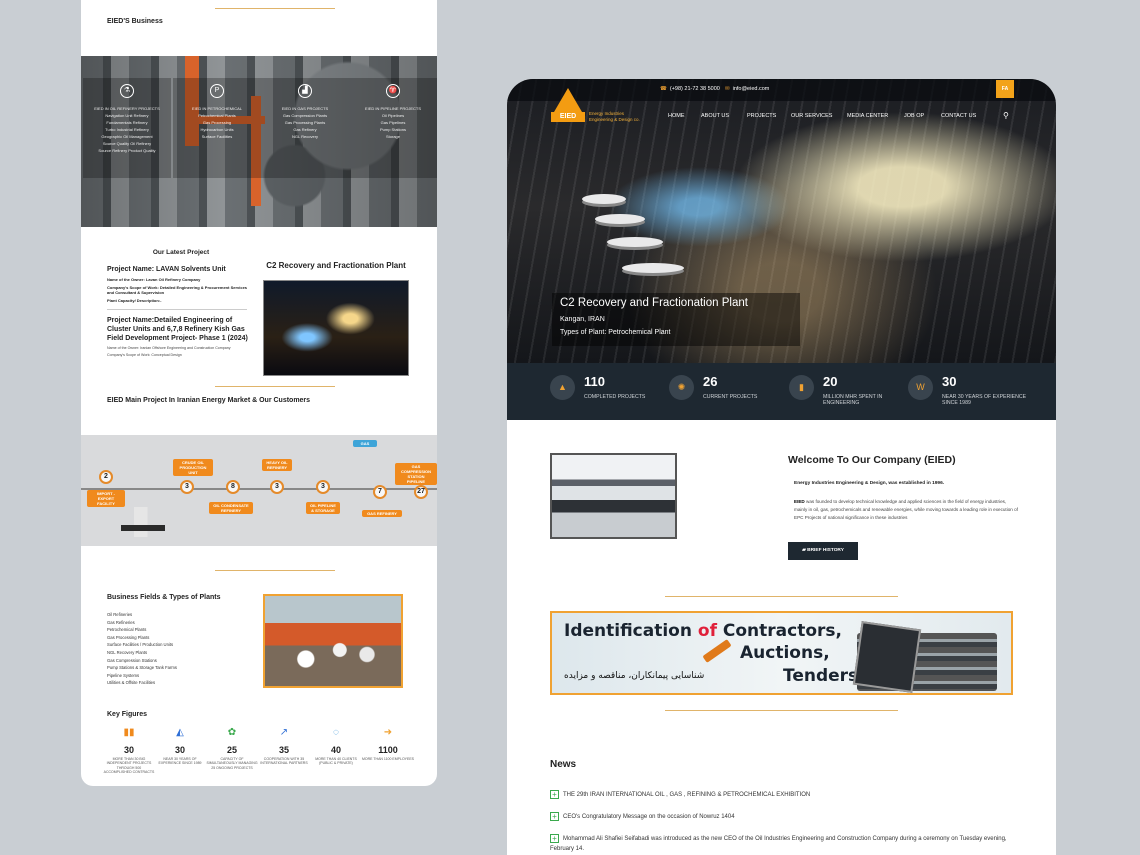  Describe the element at coordinates (568, 100) in the screenshot. I see `logo-triangle` at that location.